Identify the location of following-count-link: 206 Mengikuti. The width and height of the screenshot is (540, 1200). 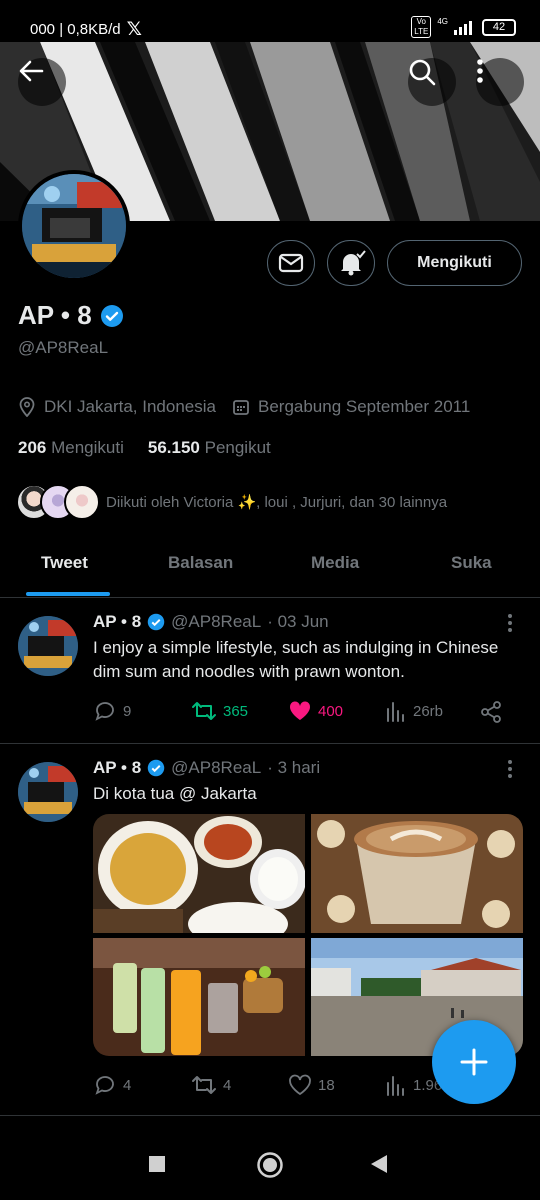
(71, 448).